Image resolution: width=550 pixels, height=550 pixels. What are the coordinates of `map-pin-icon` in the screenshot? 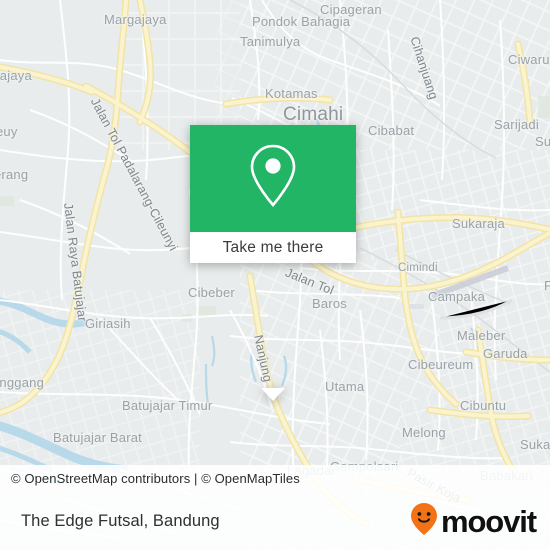 It's located at (273, 178).